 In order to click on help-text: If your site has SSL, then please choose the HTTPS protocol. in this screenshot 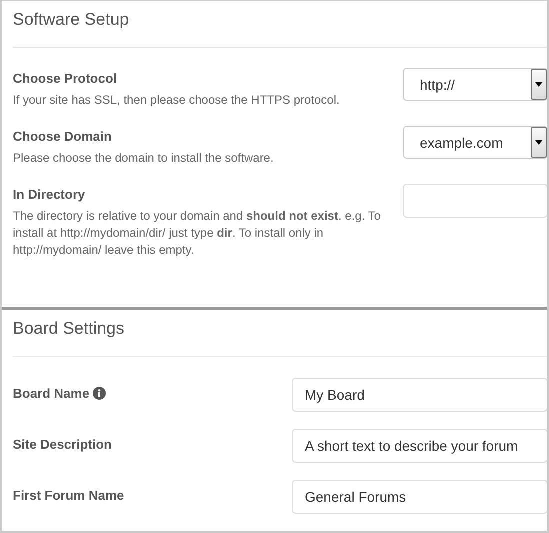, I will do `click(177, 100)`.